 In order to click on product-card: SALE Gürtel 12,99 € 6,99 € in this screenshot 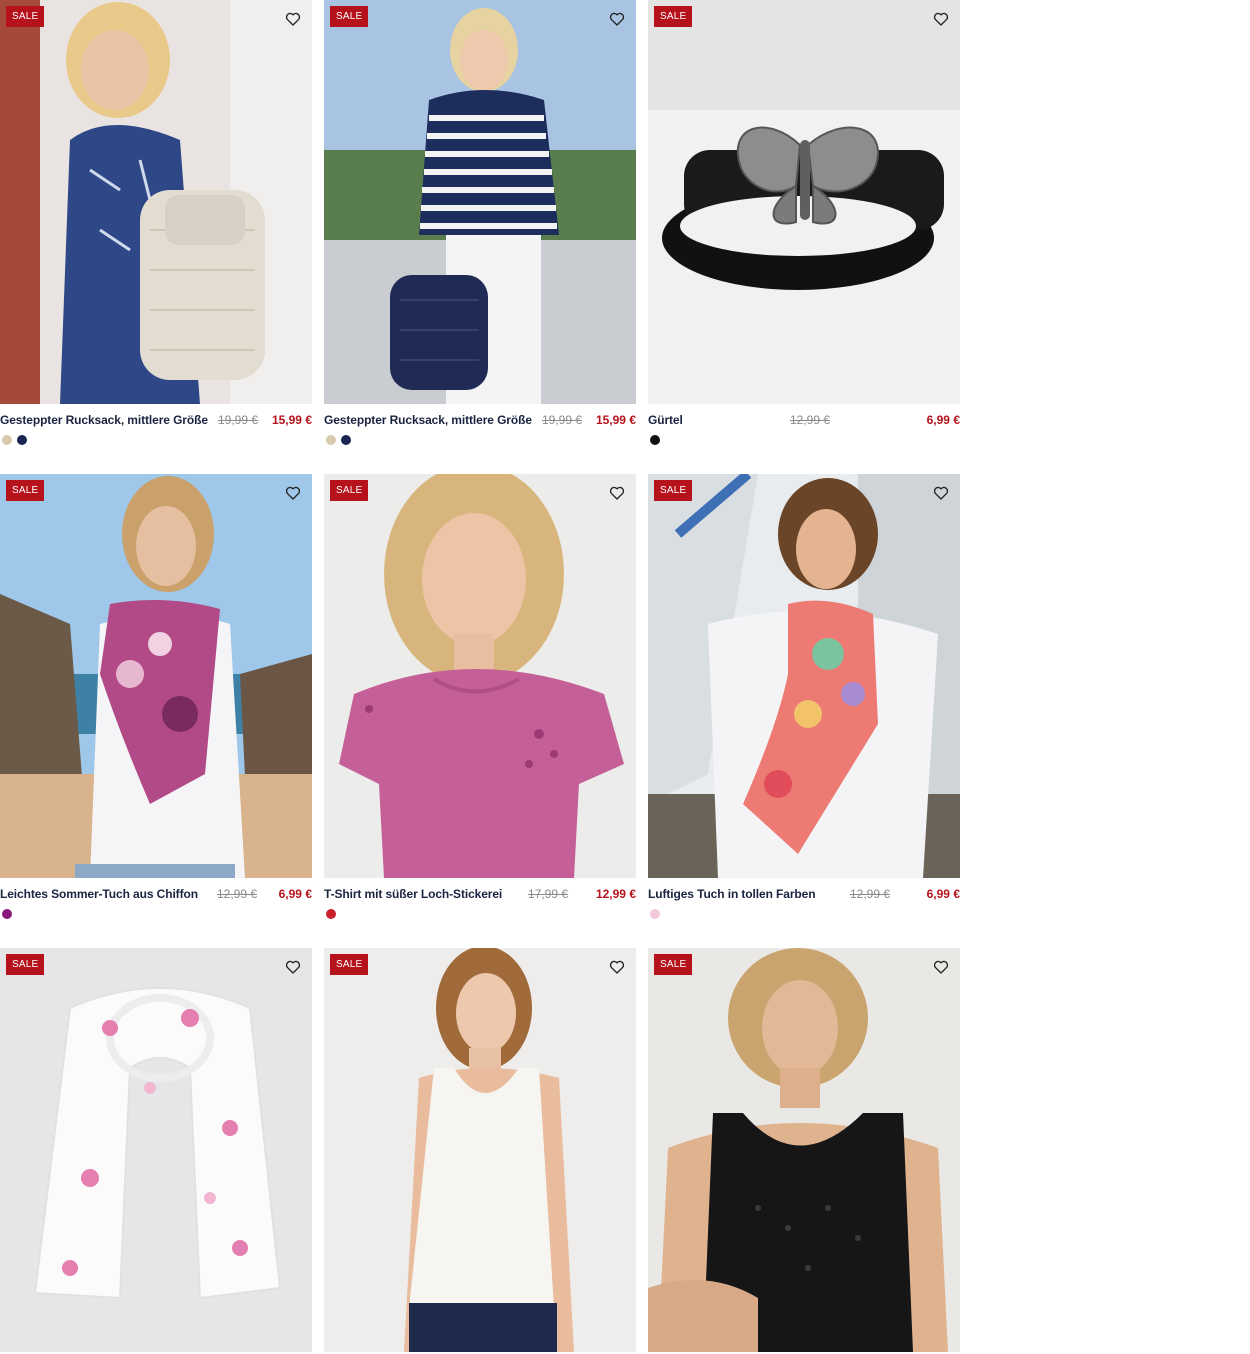, I will do `click(804, 237)`.